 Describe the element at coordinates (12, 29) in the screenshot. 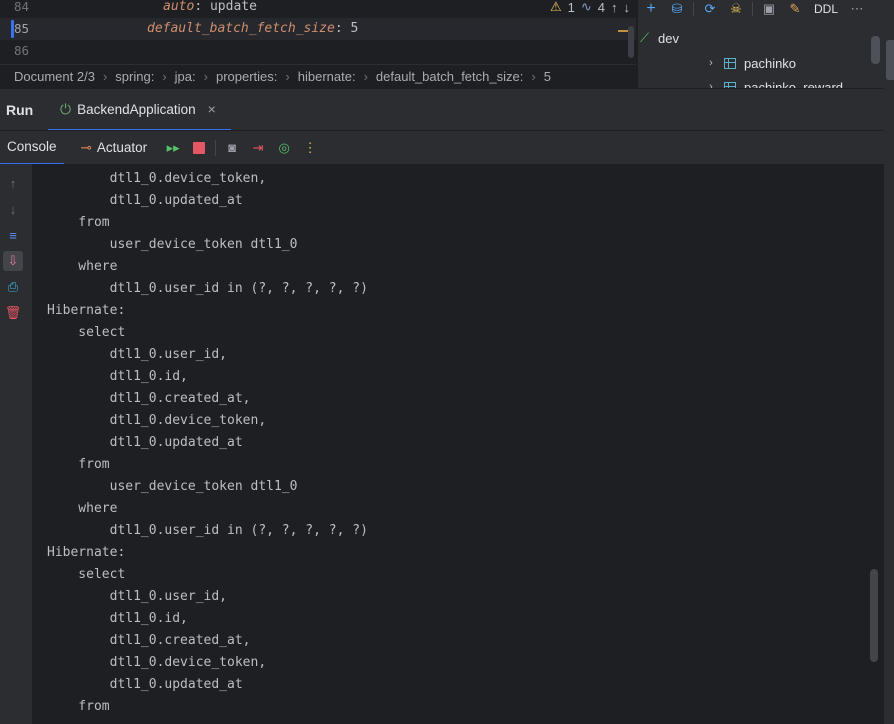

I see `change-marker` at that location.